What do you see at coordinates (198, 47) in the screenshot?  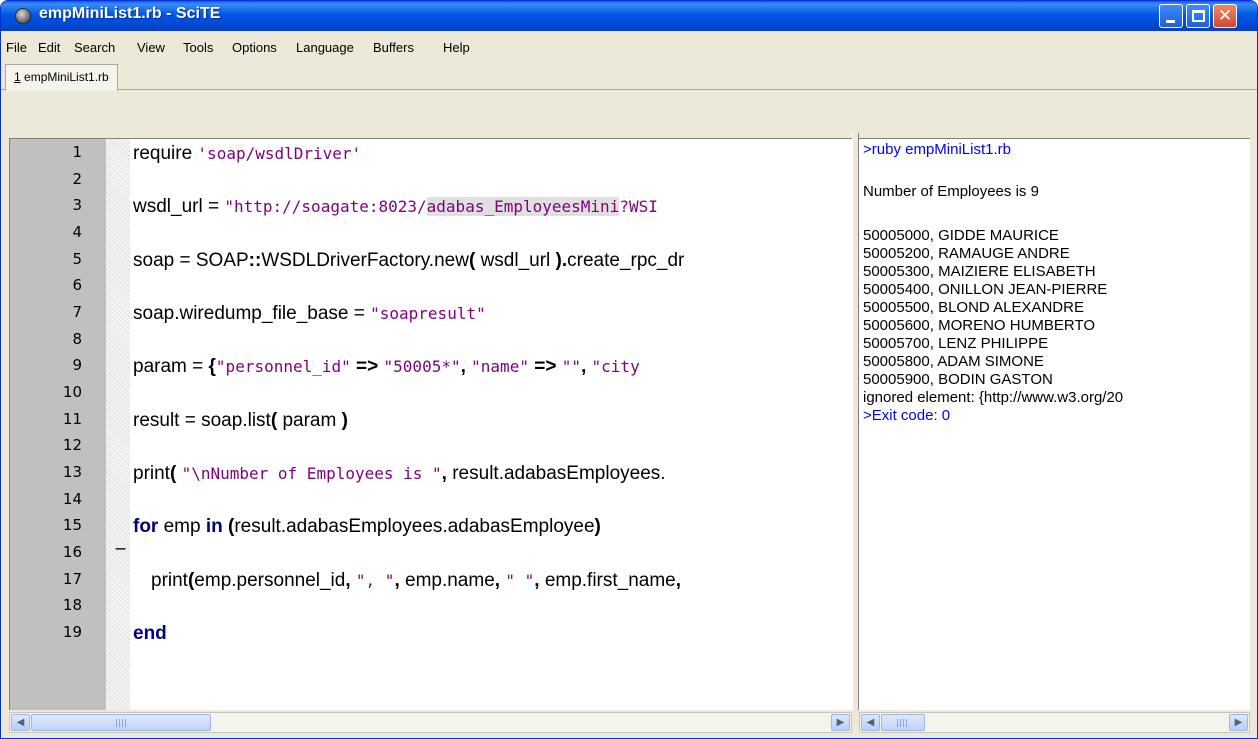 I see `menu-tools: Tools` at bounding box center [198, 47].